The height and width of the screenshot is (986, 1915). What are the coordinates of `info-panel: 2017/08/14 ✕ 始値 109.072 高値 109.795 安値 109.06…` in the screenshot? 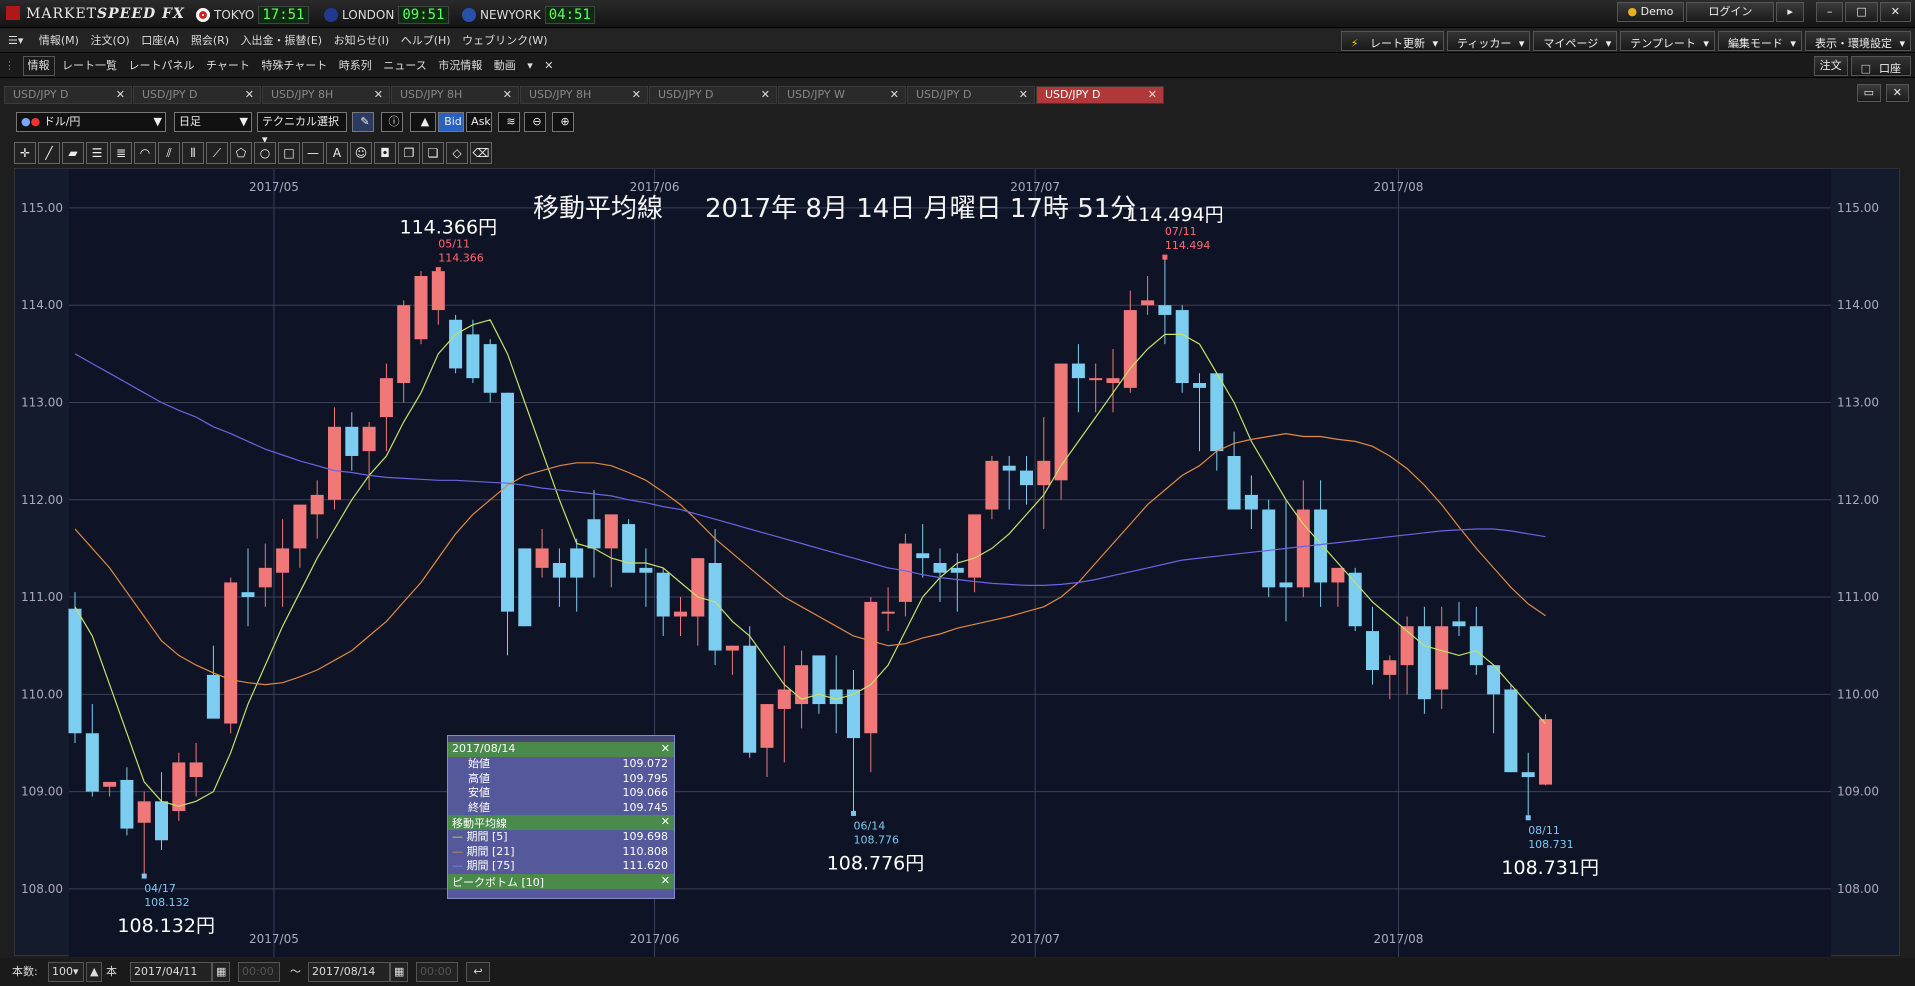 It's located at (561, 817).